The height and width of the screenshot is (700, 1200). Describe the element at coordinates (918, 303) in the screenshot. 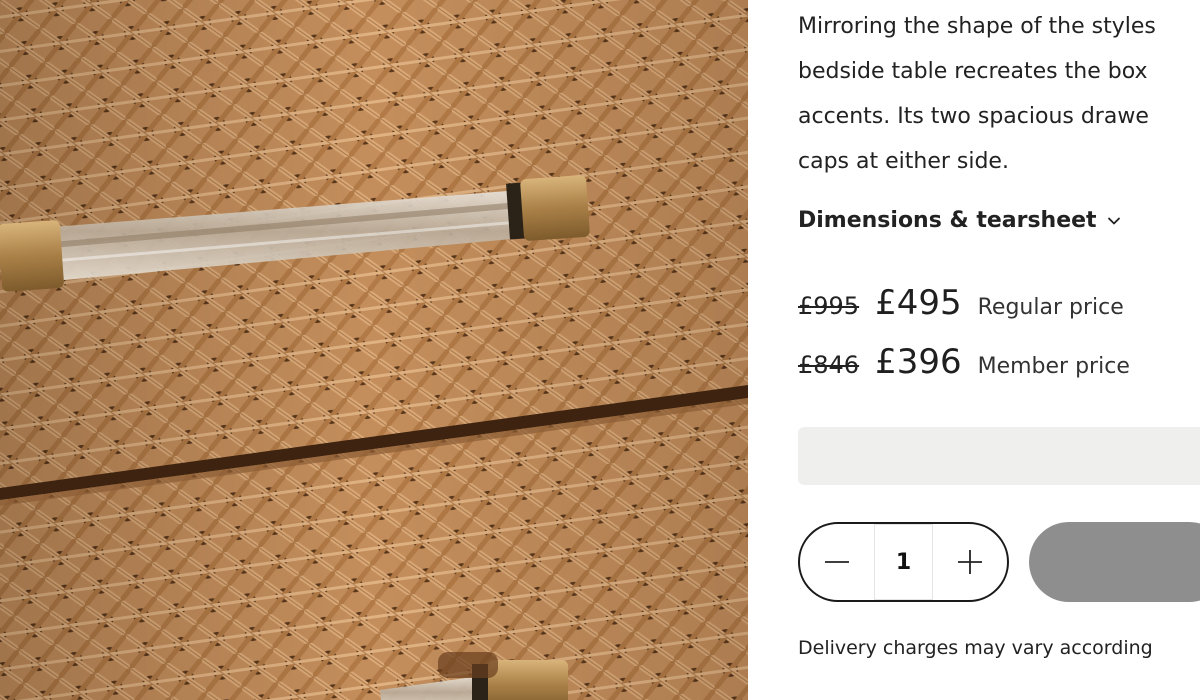

I see `regular-price-sale: £495` at that location.